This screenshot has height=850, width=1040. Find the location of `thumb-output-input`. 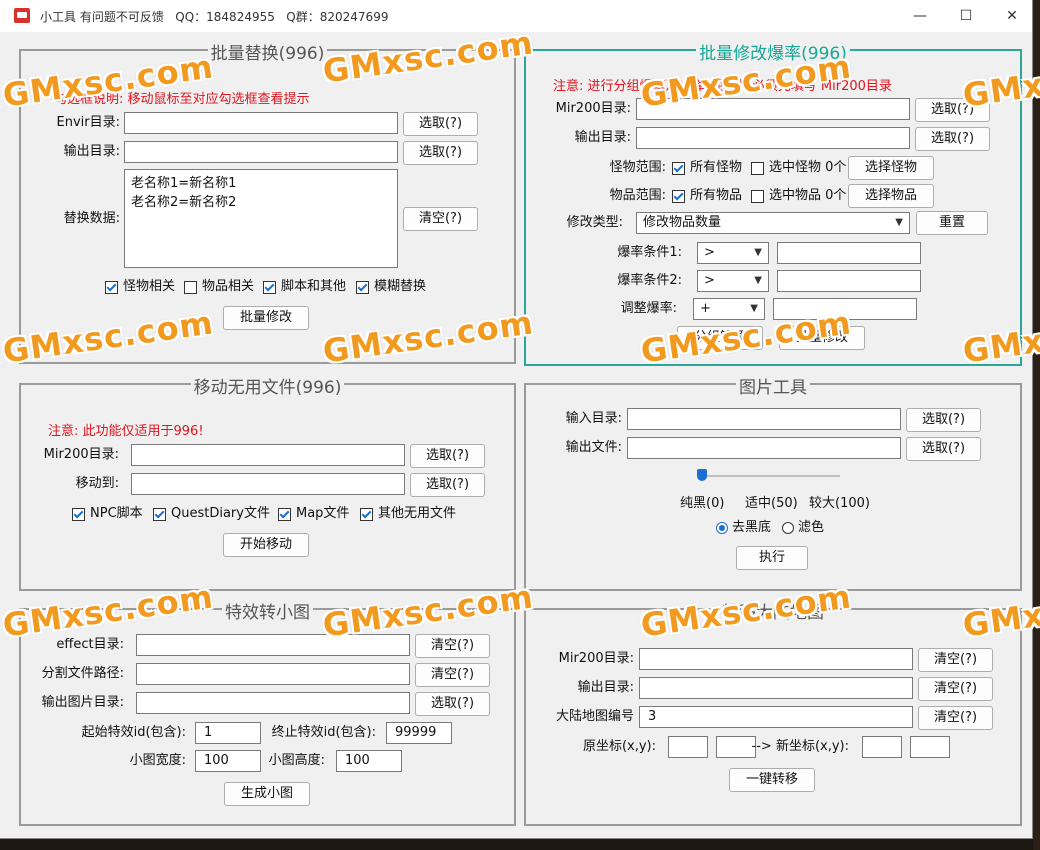

thumb-output-input is located at coordinates (273, 703).